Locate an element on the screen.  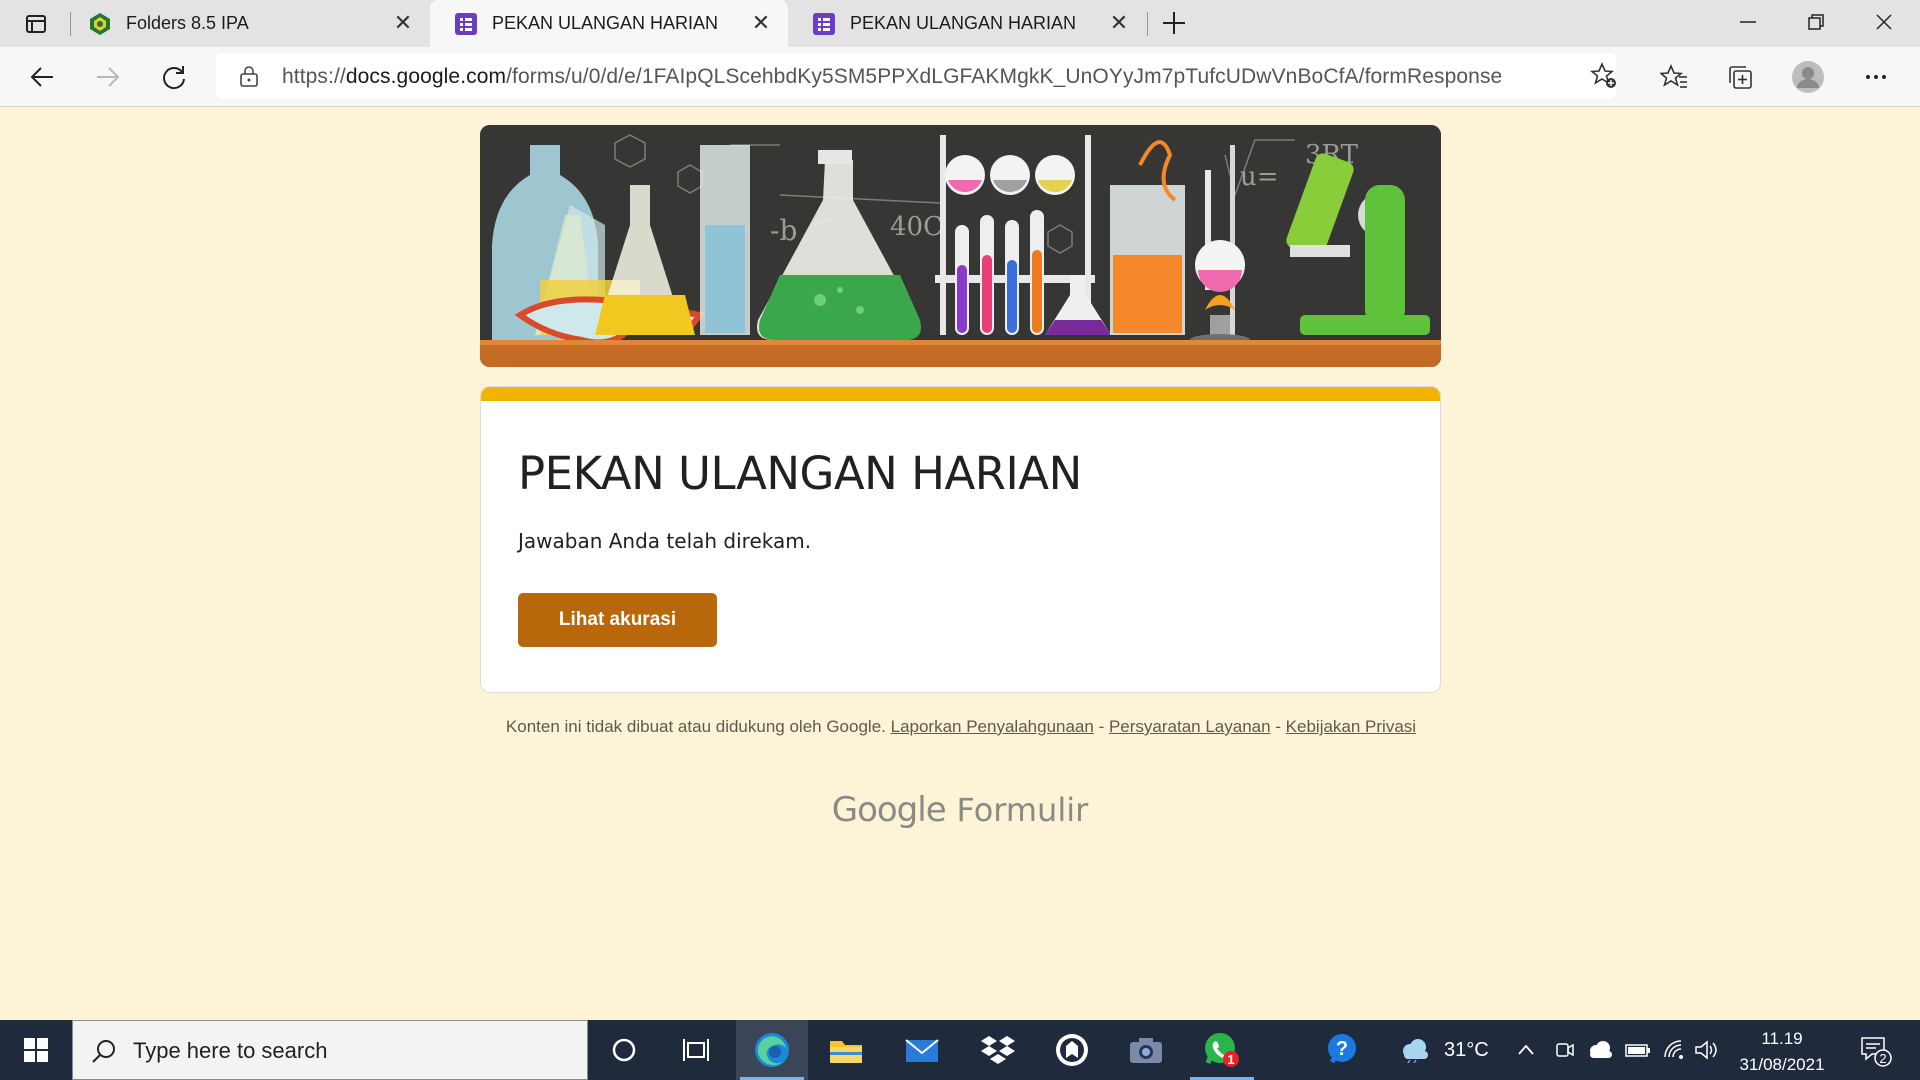
form-title: PEKAN ULANGAN HARIAN is located at coordinates (800, 473).